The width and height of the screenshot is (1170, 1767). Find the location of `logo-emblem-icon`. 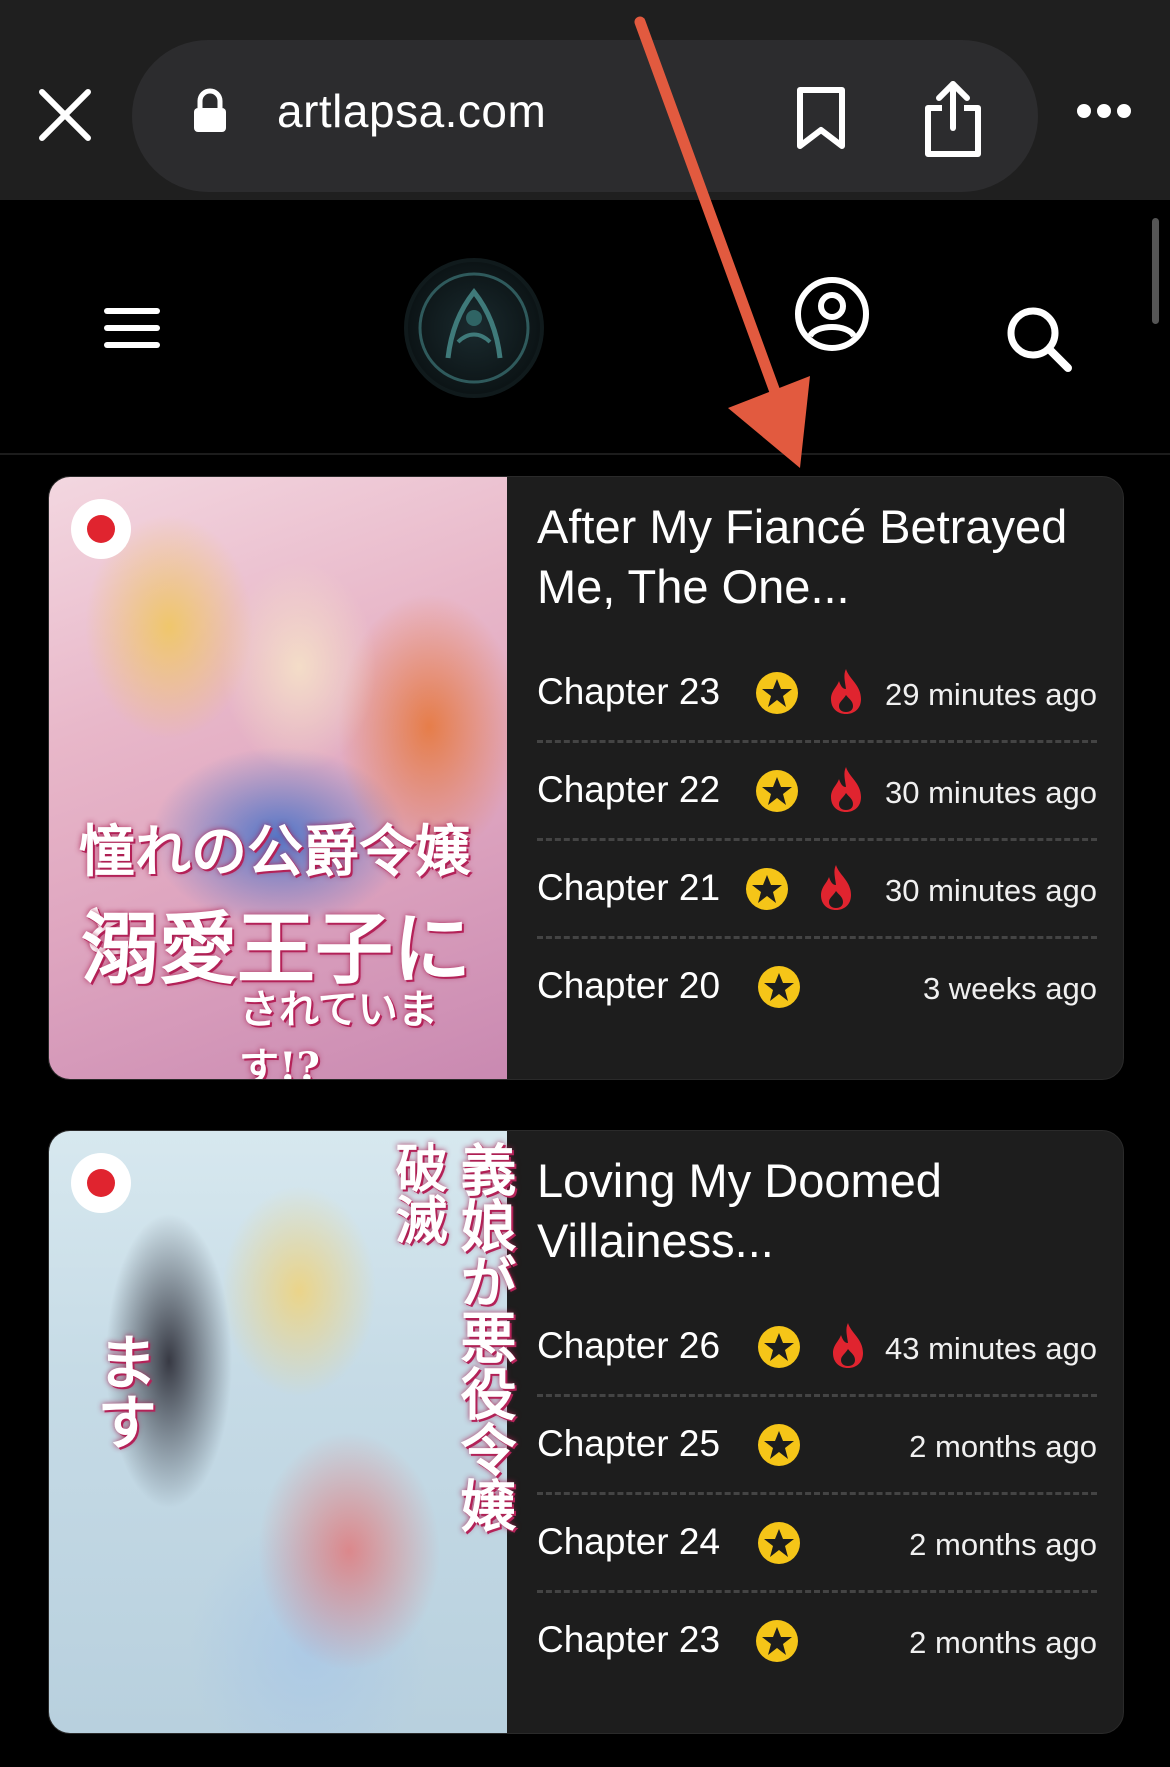

logo-emblem-icon is located at coordinates (474, 328).